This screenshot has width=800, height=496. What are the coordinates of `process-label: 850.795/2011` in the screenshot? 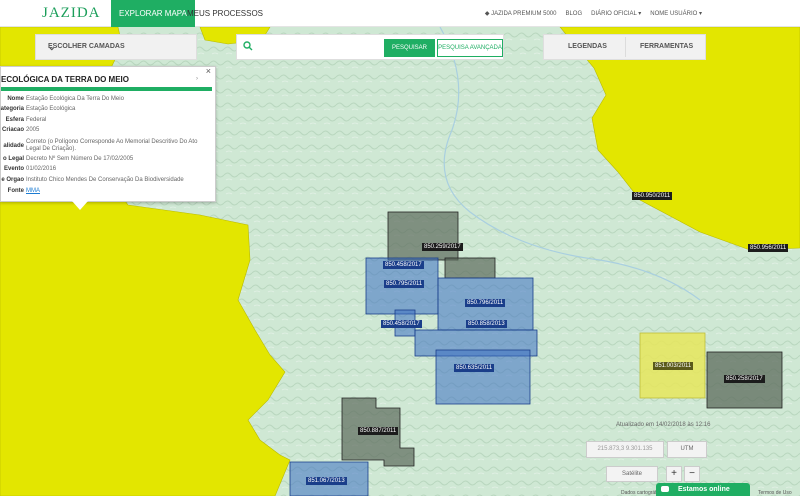 It's located at (404, 284).